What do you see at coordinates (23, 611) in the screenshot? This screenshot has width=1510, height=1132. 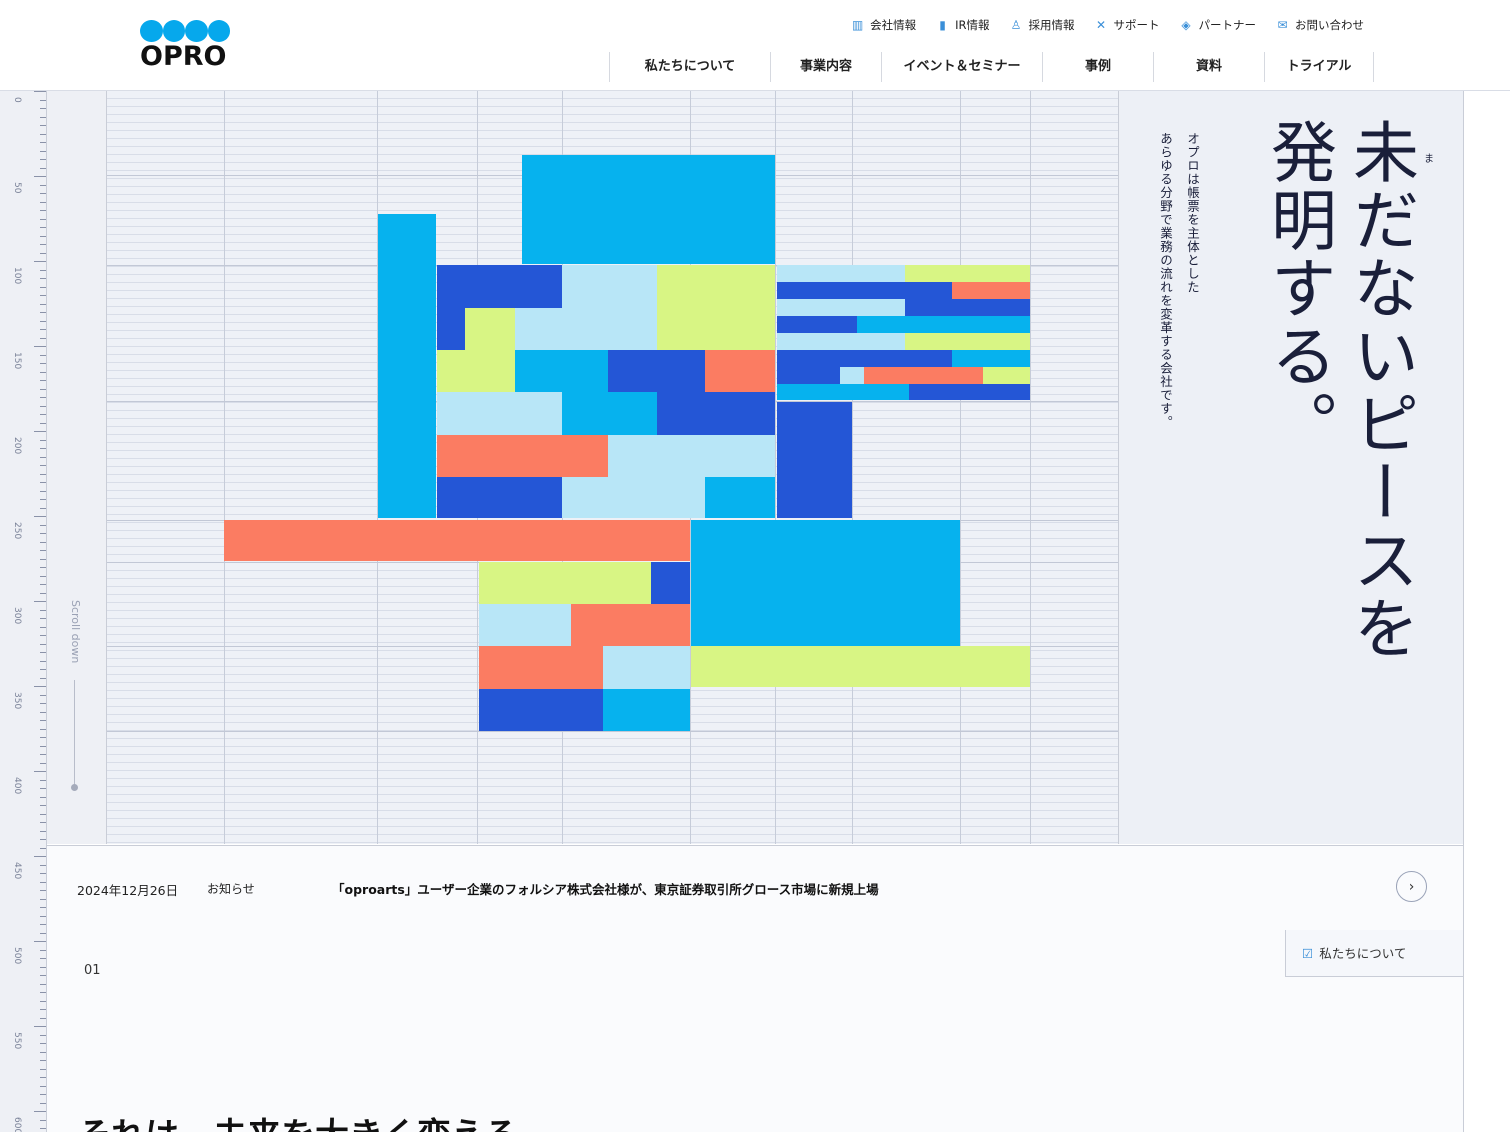 I see `vertical-ruler: 0 50 100 150 200 250 300 350 400 450 500 550 600` at bounding box center [23, 611].